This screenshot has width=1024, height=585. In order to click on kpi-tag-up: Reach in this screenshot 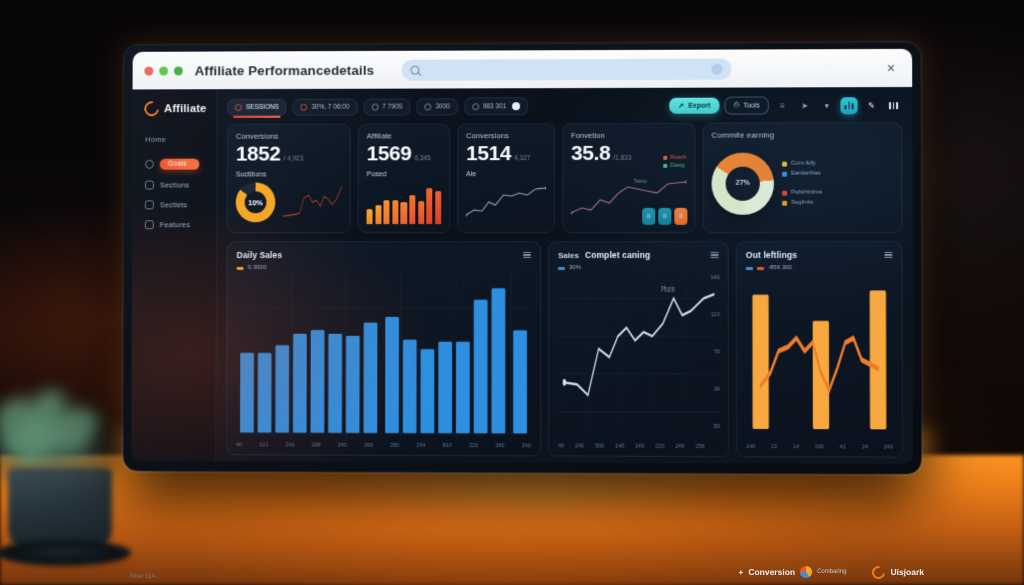, I will do `click(674, 158)`.